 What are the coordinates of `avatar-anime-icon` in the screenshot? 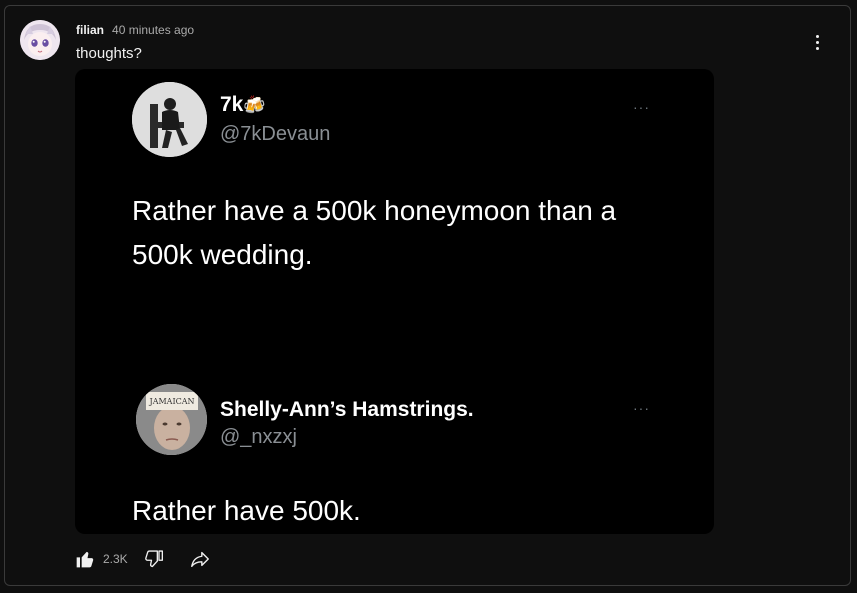 It's located at (40, 40).